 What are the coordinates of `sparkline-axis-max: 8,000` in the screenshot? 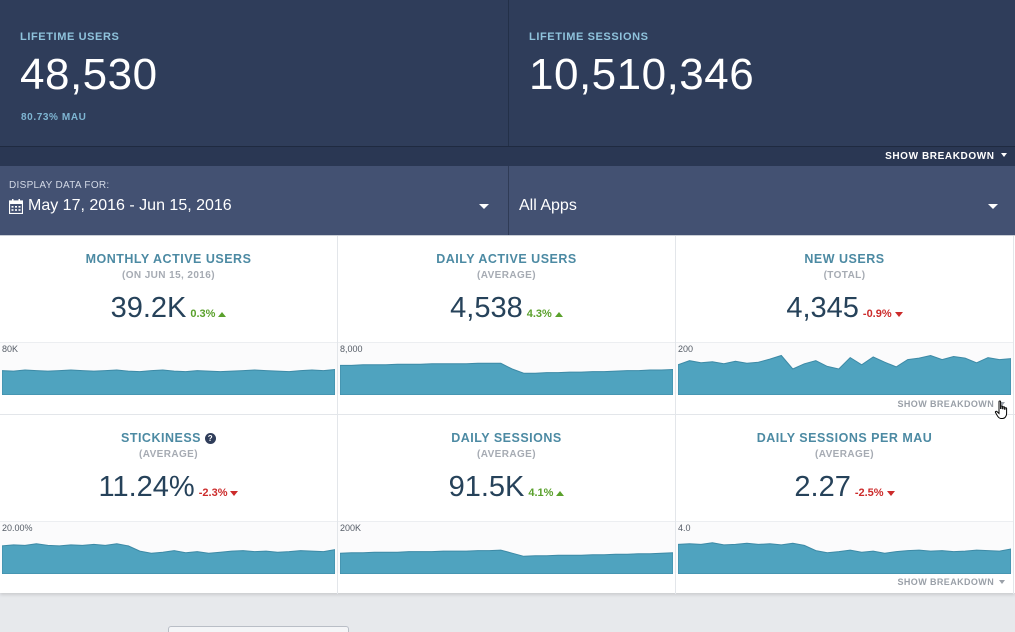 It's located at (351, 349).